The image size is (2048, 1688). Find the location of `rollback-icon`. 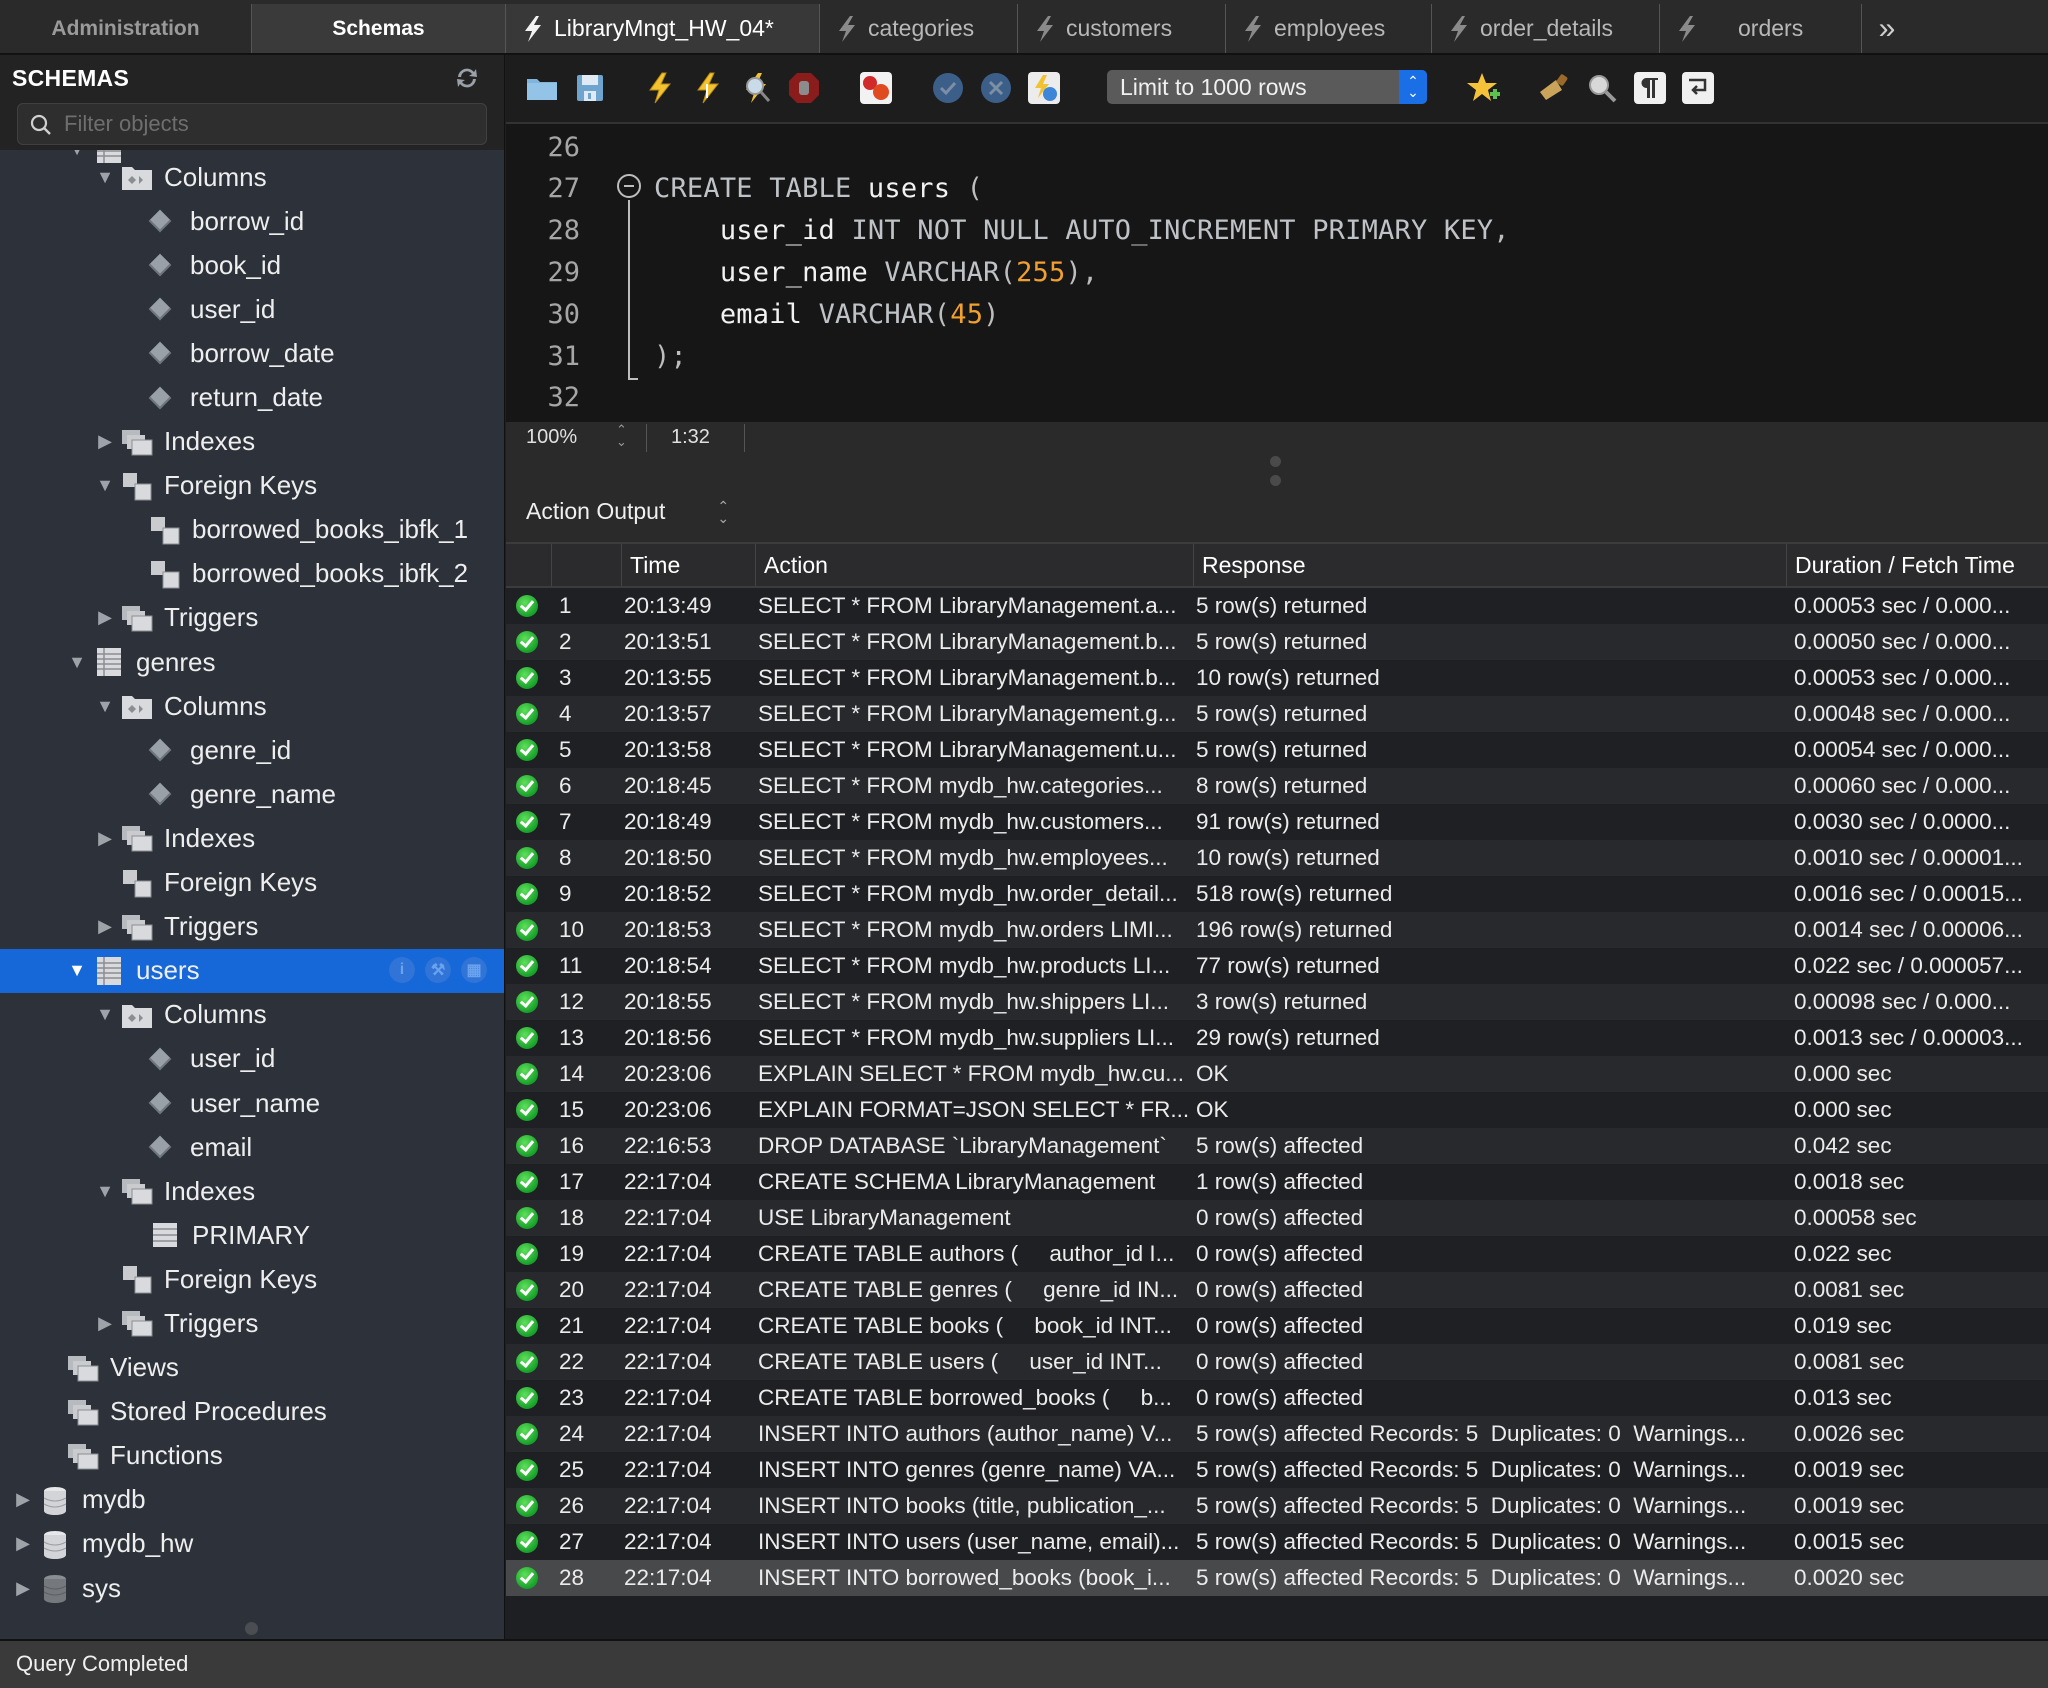

rollback-icon is located at coordinates (996, 88).